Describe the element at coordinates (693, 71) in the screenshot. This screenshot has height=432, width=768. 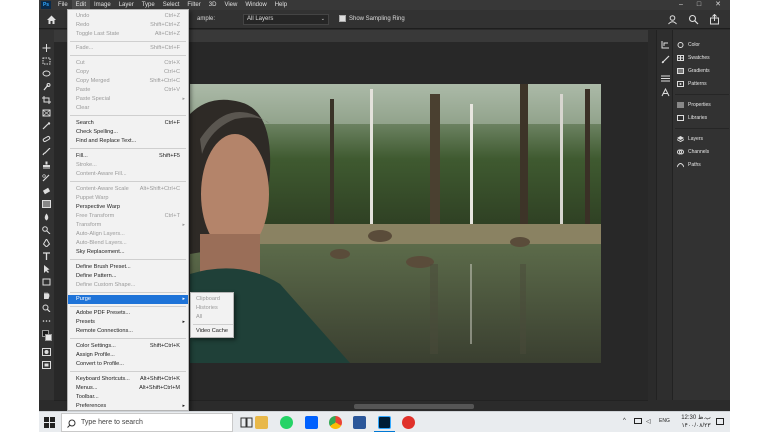
I see `panel-gradients: Gradients` at that location.